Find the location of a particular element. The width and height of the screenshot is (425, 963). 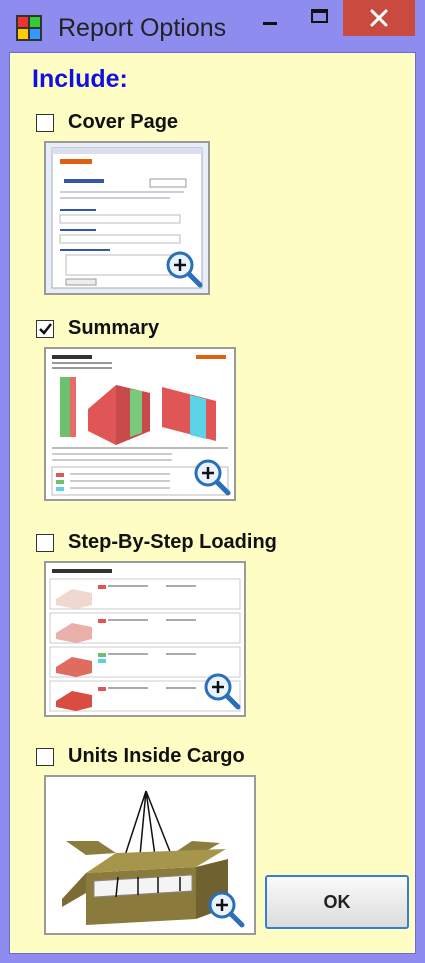

step-by-step-loading-label: Step-By-Step Loading is located at coordinates (172, 542).